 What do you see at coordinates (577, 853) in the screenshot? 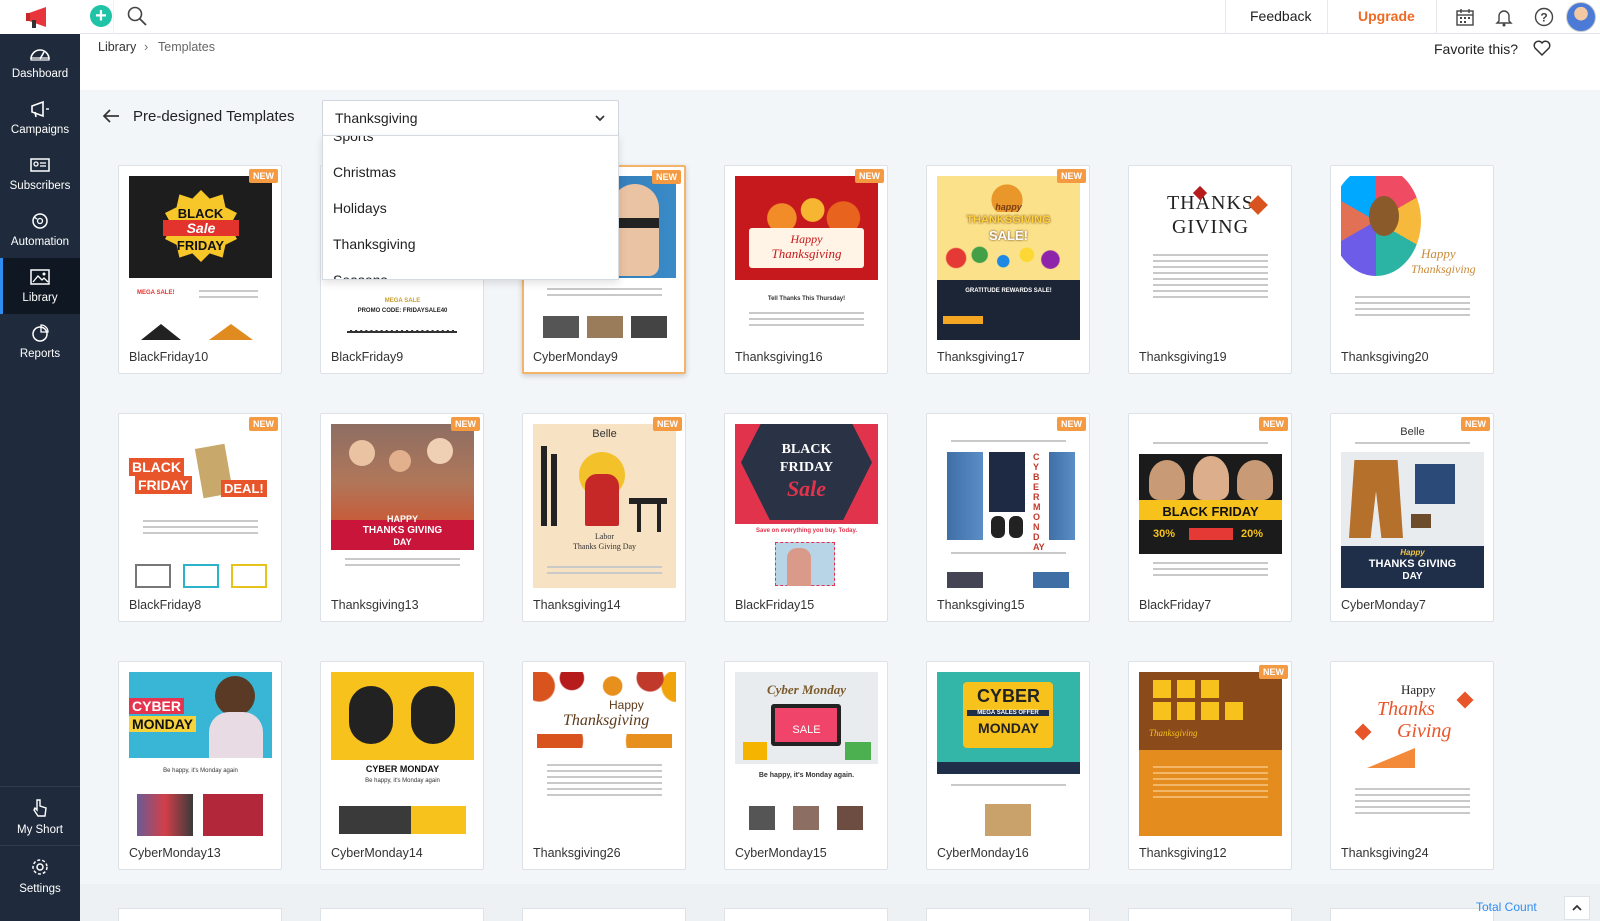
I see `template-name: Thanksgiving26` at bounding box center [577, 853].